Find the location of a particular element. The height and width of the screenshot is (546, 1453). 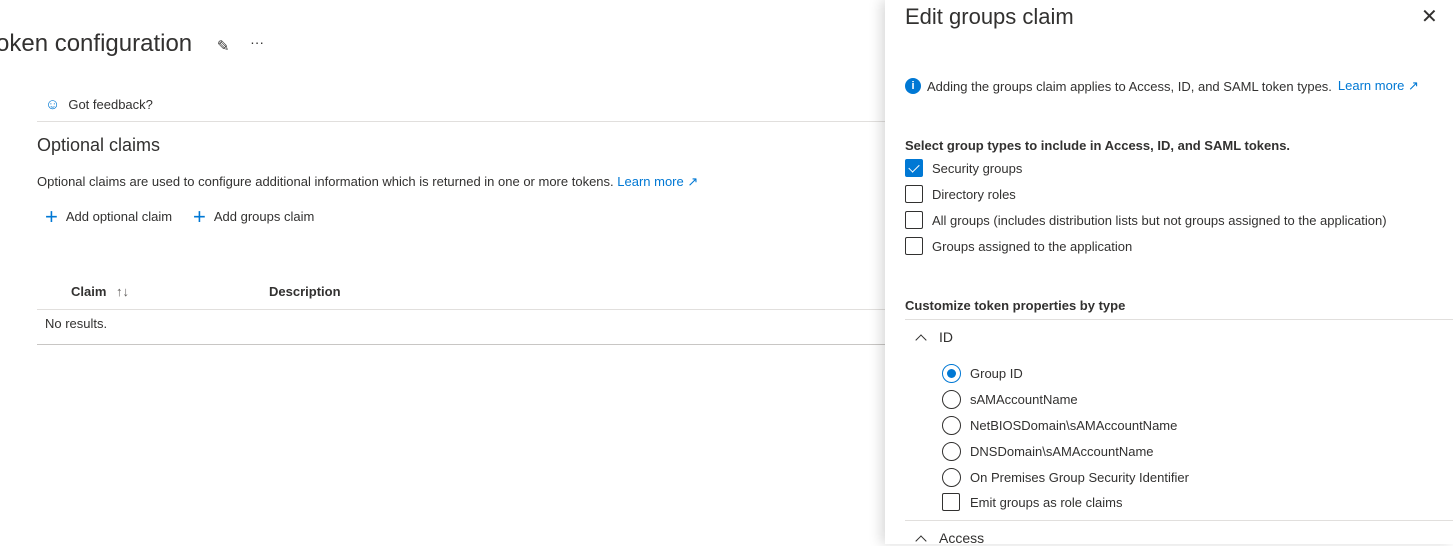

checkbox-groups-assigned: Groups assigned to the application is located at coordinates (1018, 246).